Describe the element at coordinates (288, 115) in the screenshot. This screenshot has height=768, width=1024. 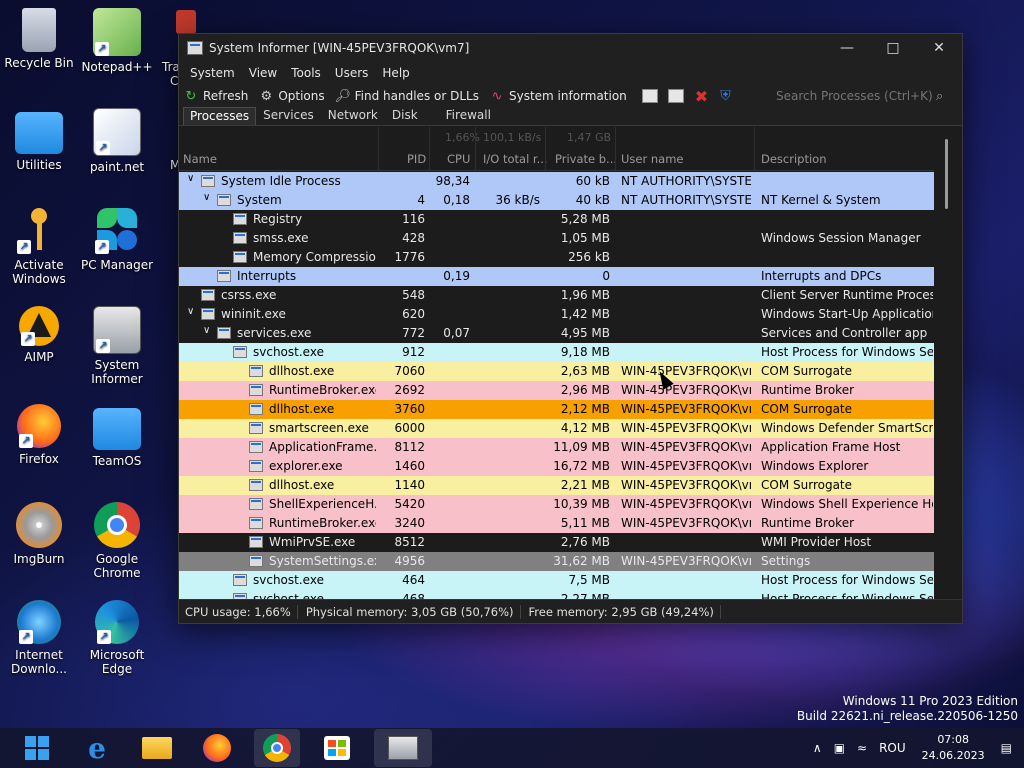
I see `tab-services: Services` at that location.